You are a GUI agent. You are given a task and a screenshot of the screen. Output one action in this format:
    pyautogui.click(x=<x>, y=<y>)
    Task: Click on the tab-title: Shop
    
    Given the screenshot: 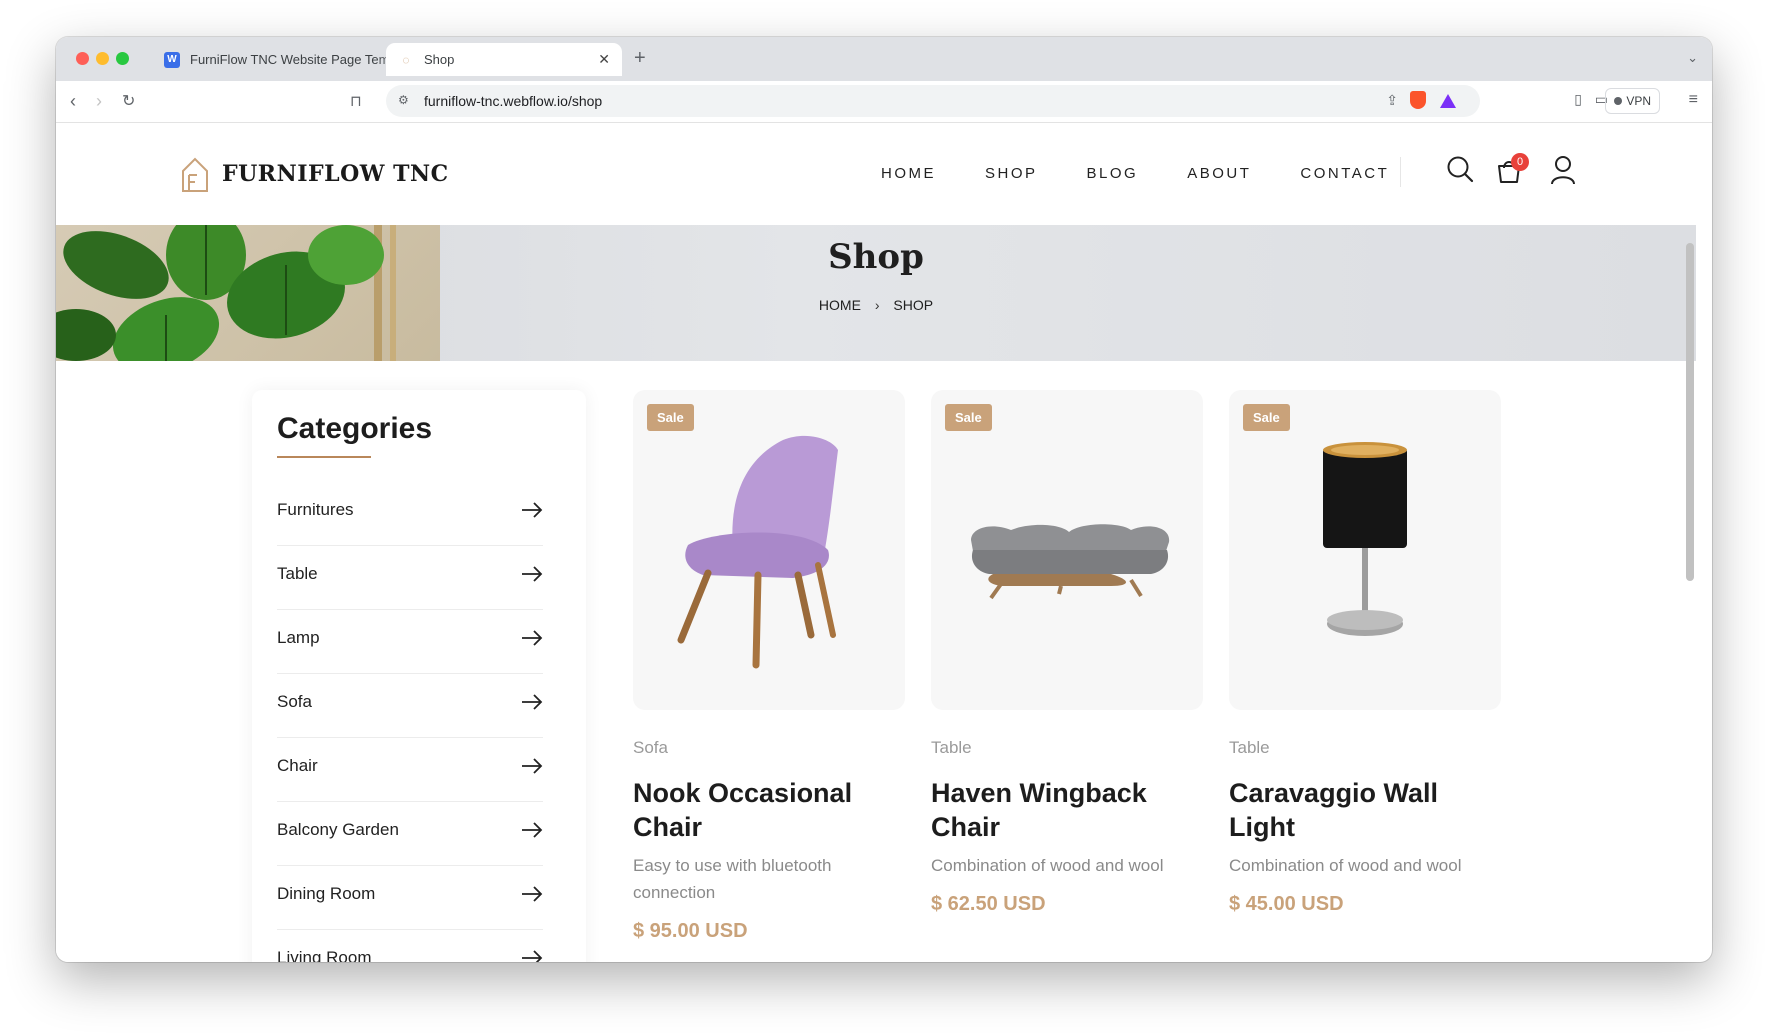 What is the action you would take?
    pyautogui.click(x=439, y=59)
    